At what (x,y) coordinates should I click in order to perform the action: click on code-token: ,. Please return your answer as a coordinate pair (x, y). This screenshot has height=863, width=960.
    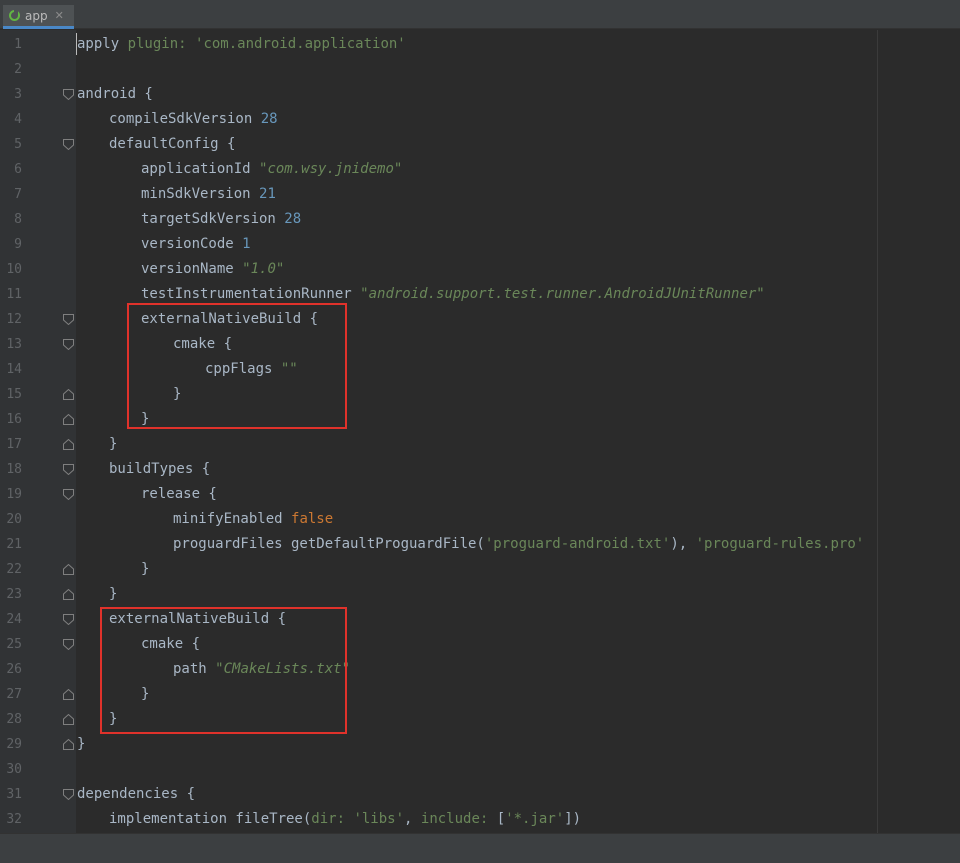
    Looking at the image, I should click on (412, 819).